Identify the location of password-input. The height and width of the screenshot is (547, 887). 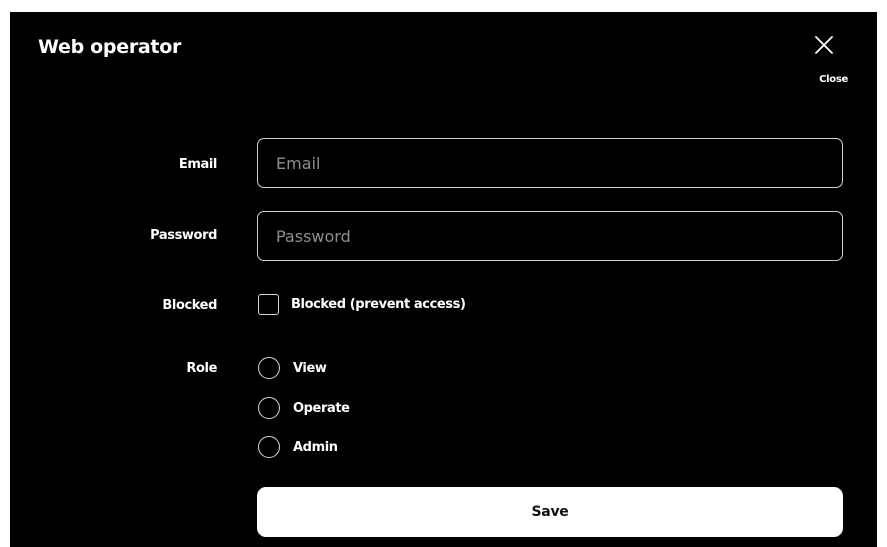
(550, 236).